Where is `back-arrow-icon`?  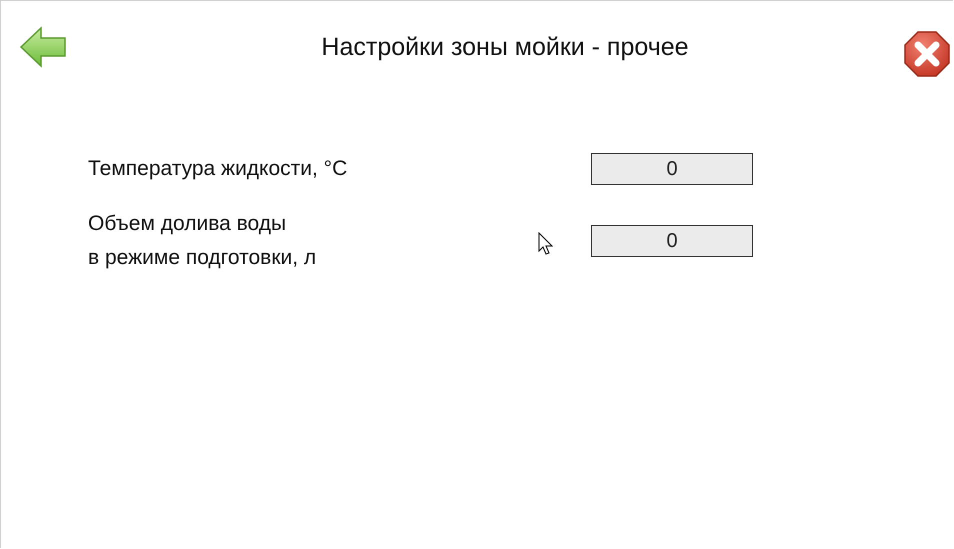
back-arrow-icon is located at coordinates (43, 47).